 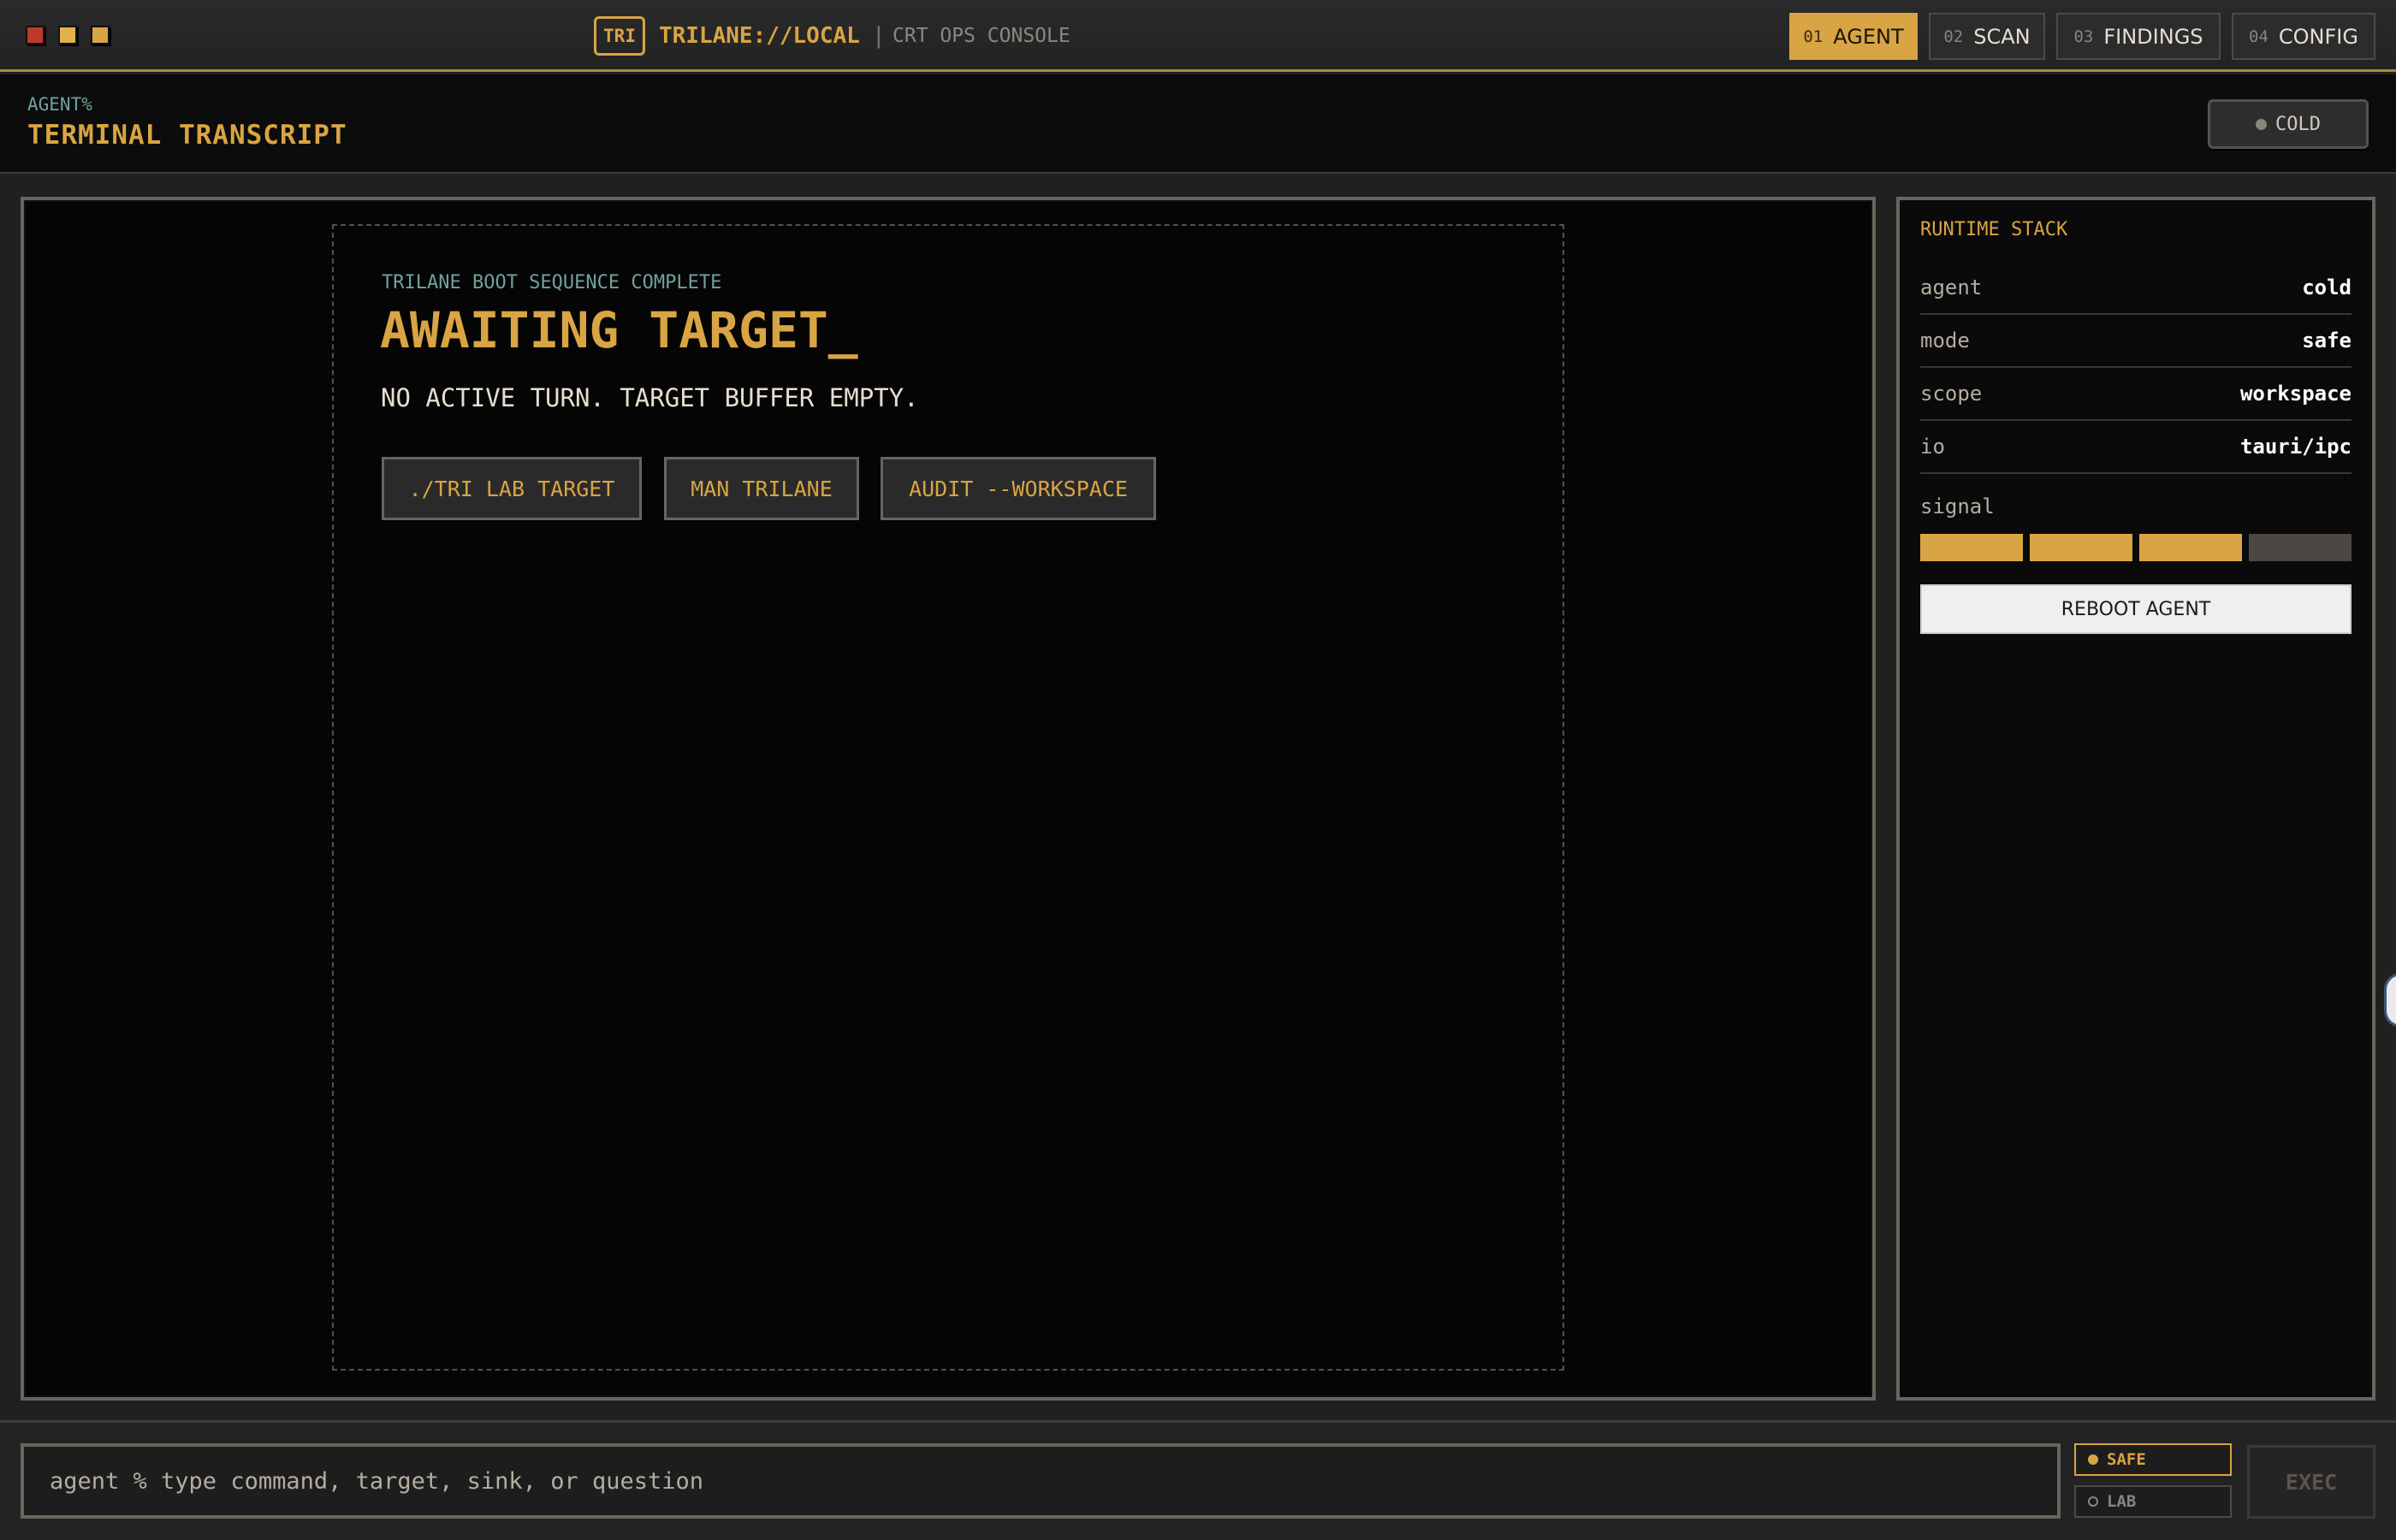 What do you see at coordinates (2136, 394) in the screenshot?
I see `stack-row-scope: scope workspace` at bounding box center [2136, 394].